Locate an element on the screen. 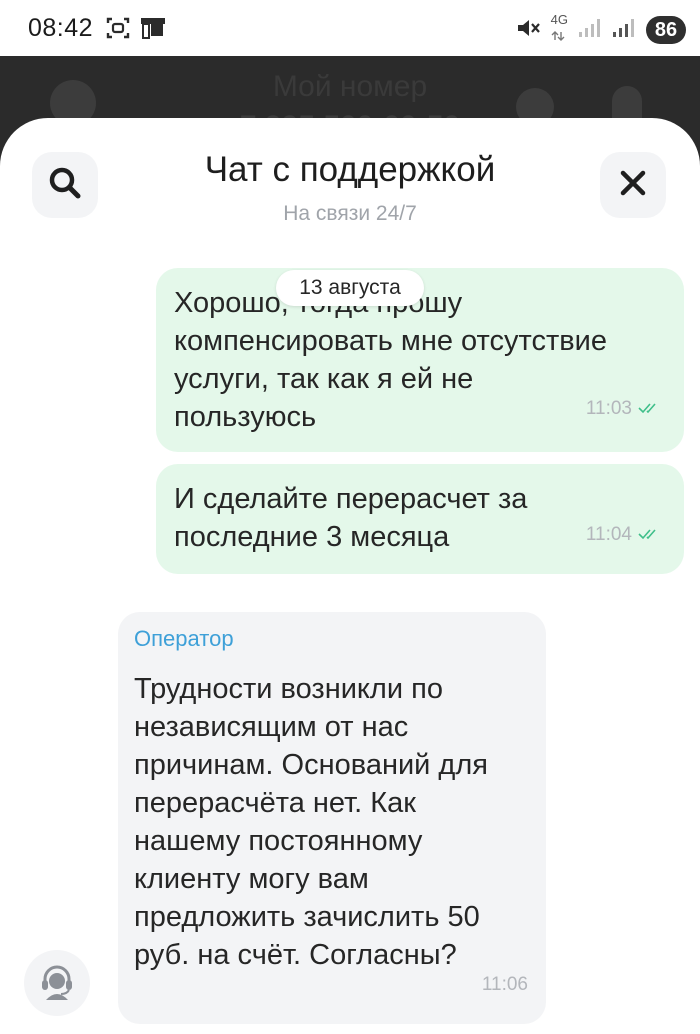 This screenshot has width=700, height=1034. network-indicator: 4G is located at coordinates (559, 28).